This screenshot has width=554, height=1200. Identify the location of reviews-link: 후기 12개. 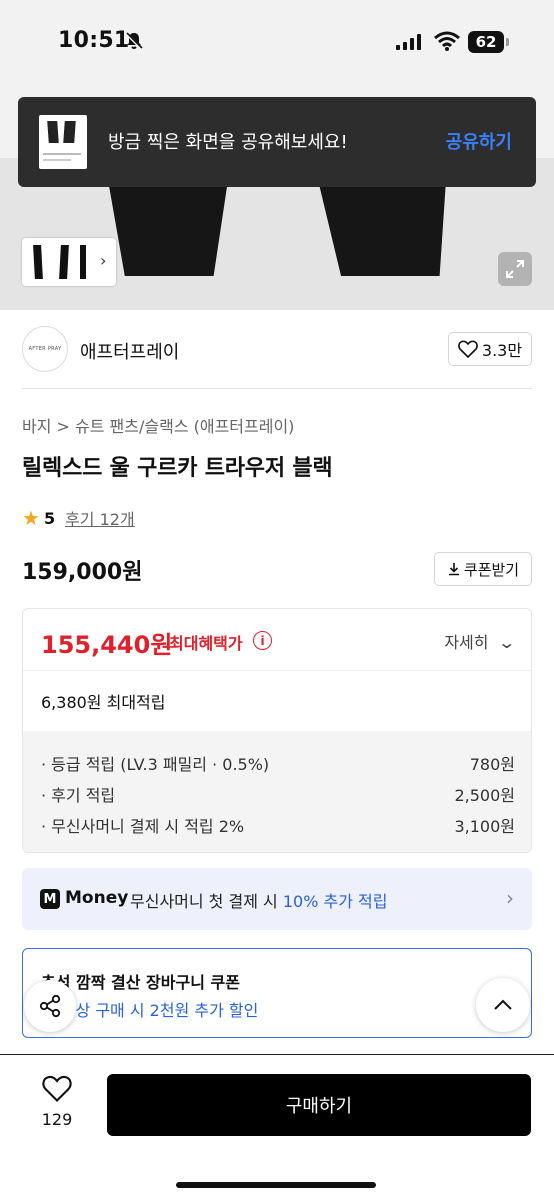
(100, 518).